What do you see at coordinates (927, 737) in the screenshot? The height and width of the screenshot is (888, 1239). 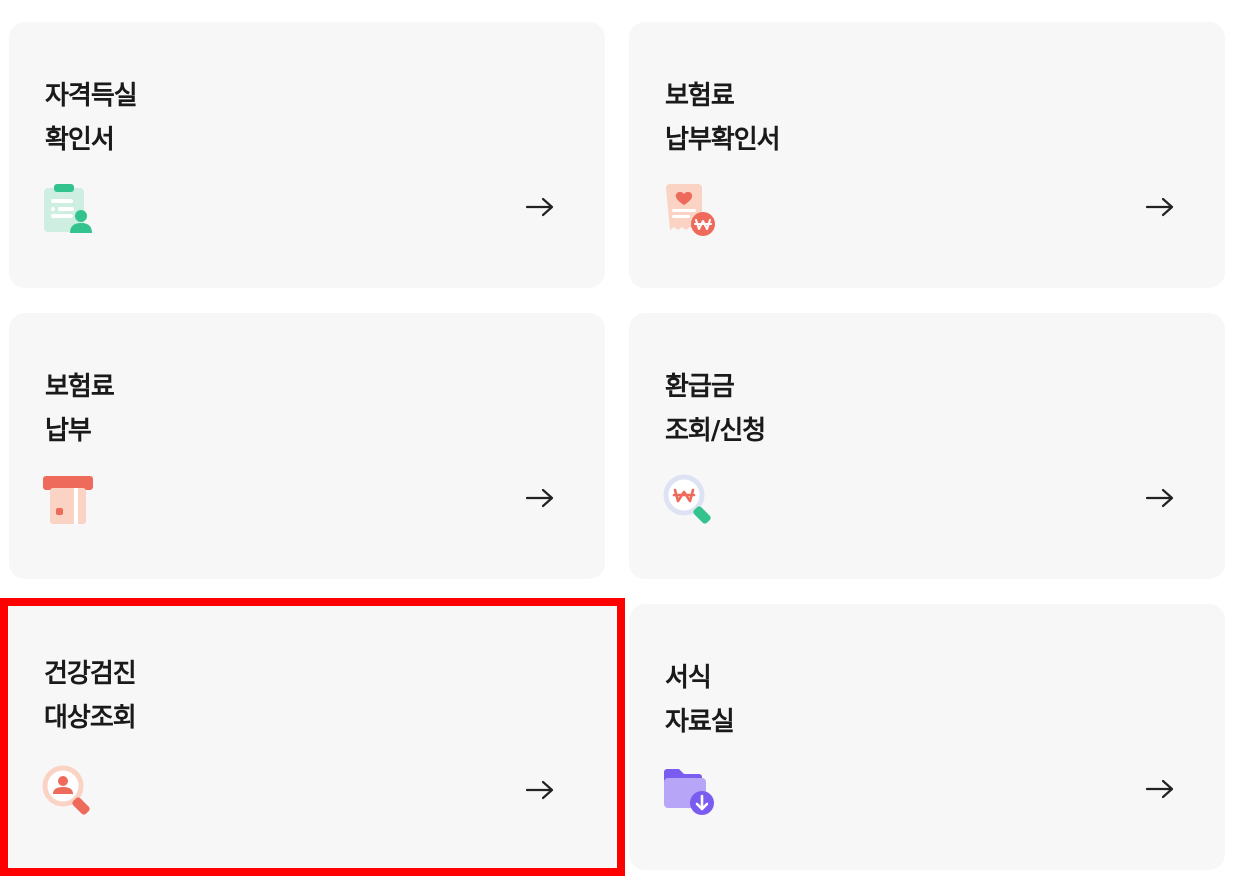 I see `card-forms-library: 서식 자료실` at bounding box center [927, 737].